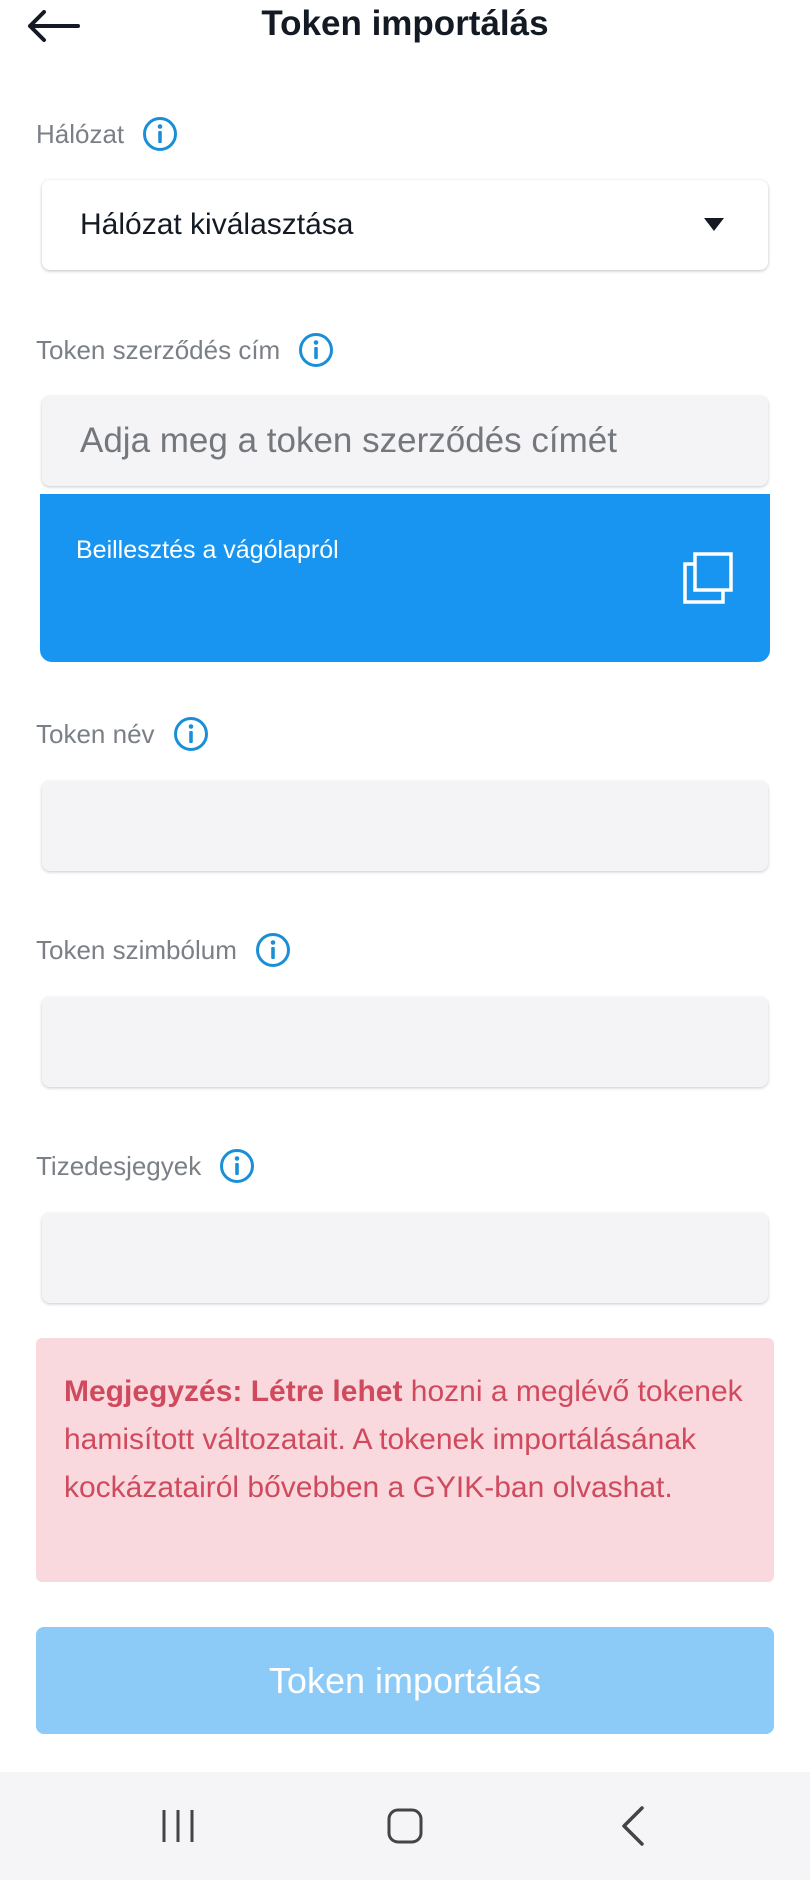 This screenshot has width=810, height=1880. I want to click on back-icon, so click(633, 1826).